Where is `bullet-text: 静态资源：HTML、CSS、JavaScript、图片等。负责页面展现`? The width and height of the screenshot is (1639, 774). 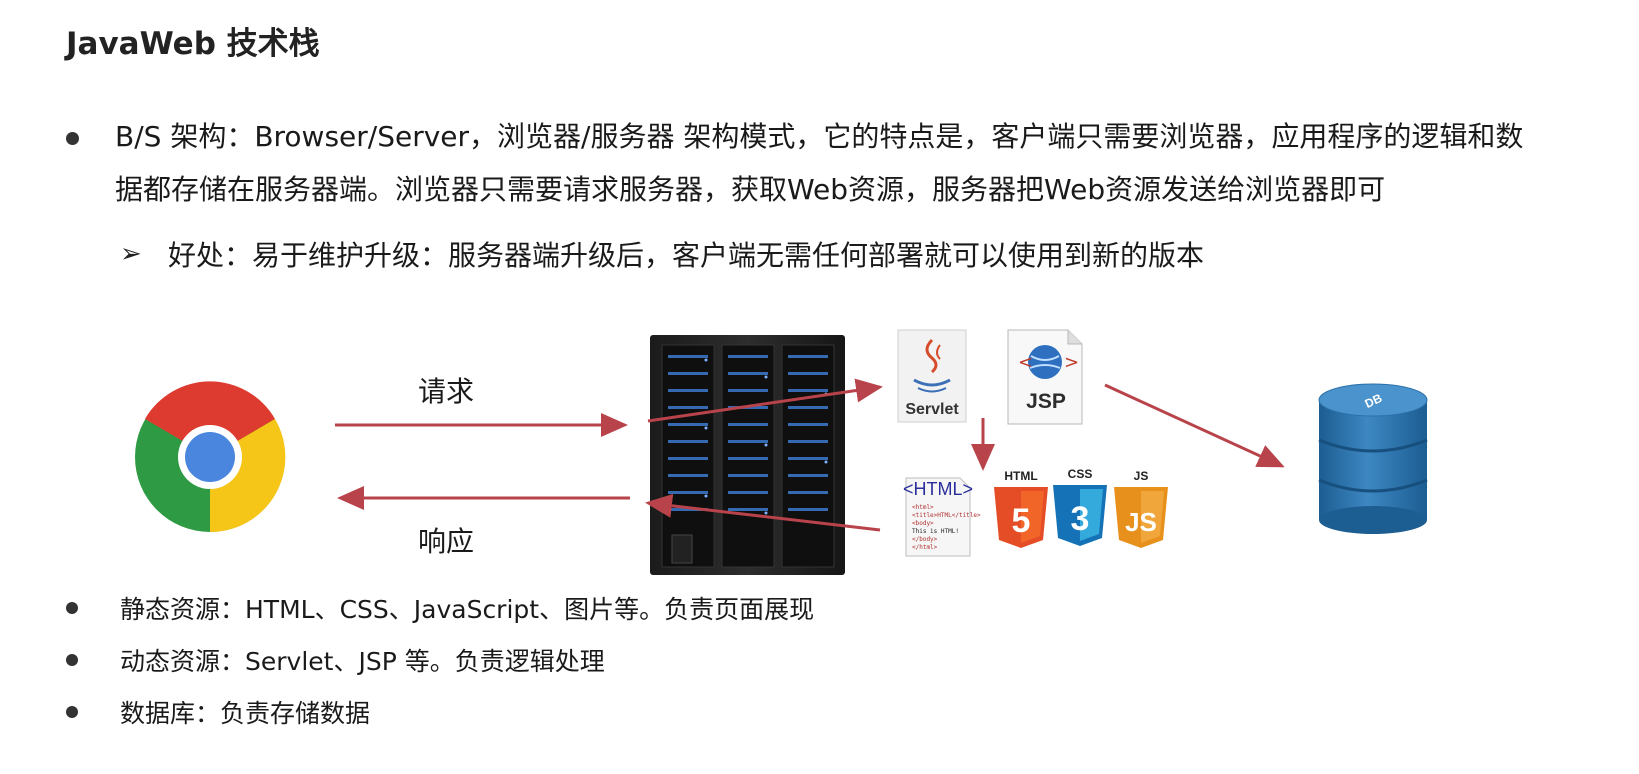
bullet-text: 静态资源：HTML、CSS、JavaScript、图片等。负责页面展现 is located at coordinates (467, 609).